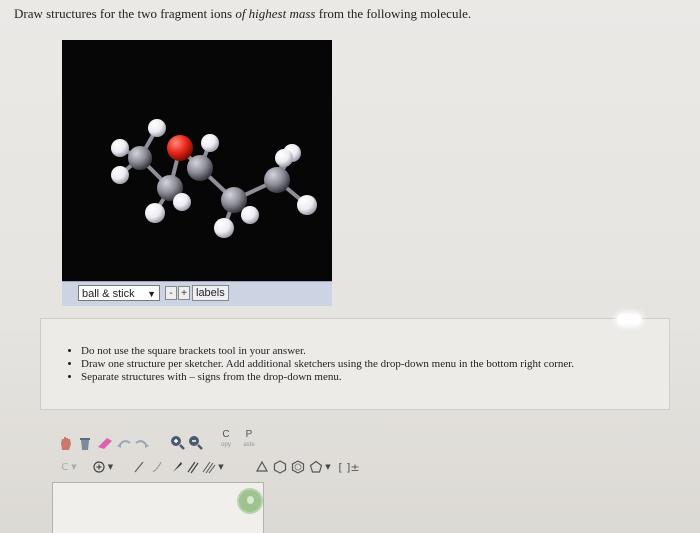  I want to click on paste-button: Paste, so click(249, 440).